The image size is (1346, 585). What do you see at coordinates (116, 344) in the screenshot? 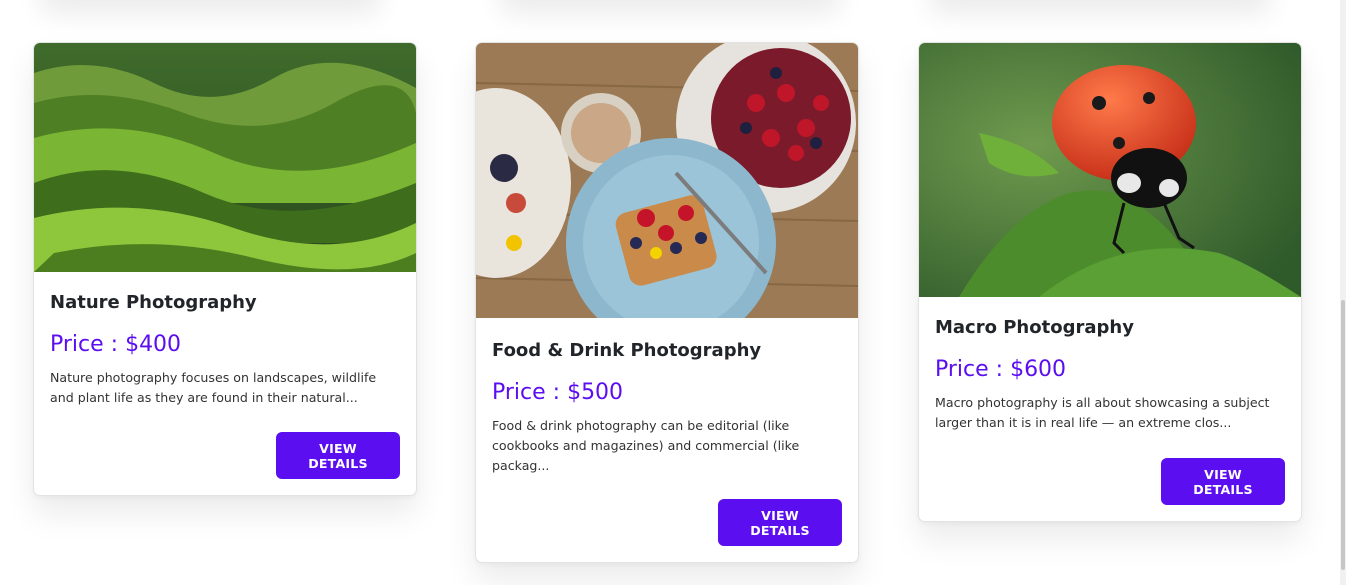
I see `card-price: Price : $400` at bounding box center [116, 344].